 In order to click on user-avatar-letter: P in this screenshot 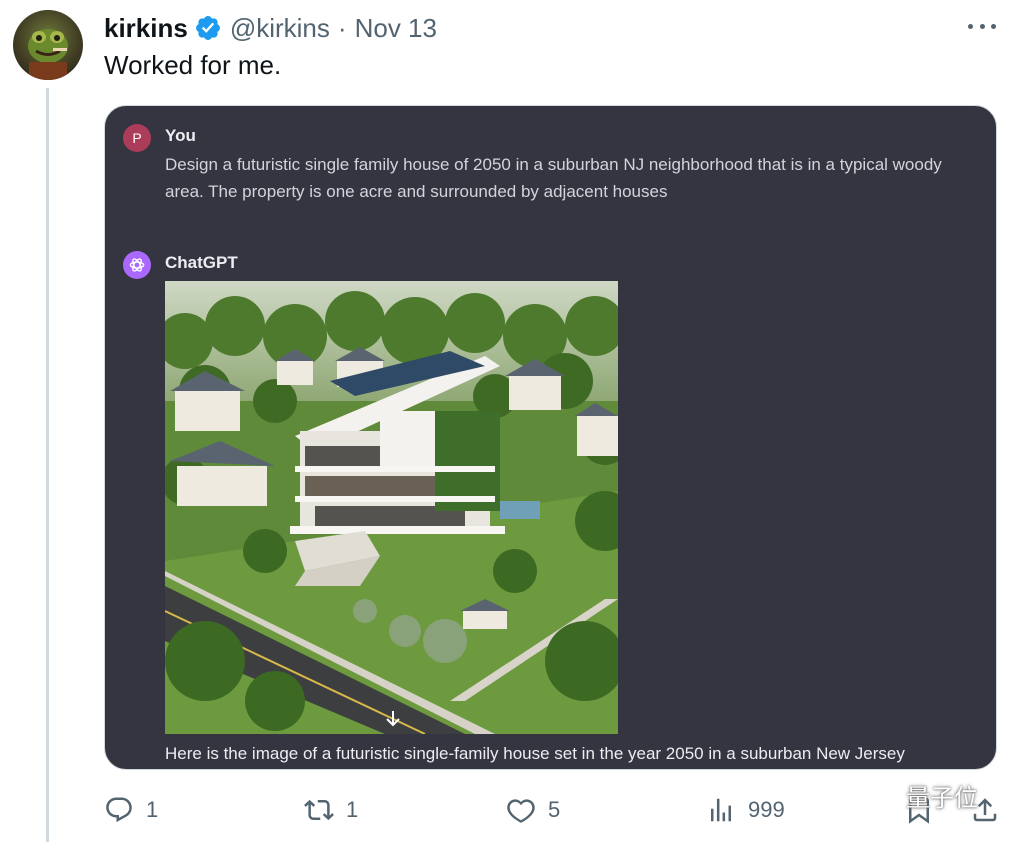, I will do `click(137, 138)`.